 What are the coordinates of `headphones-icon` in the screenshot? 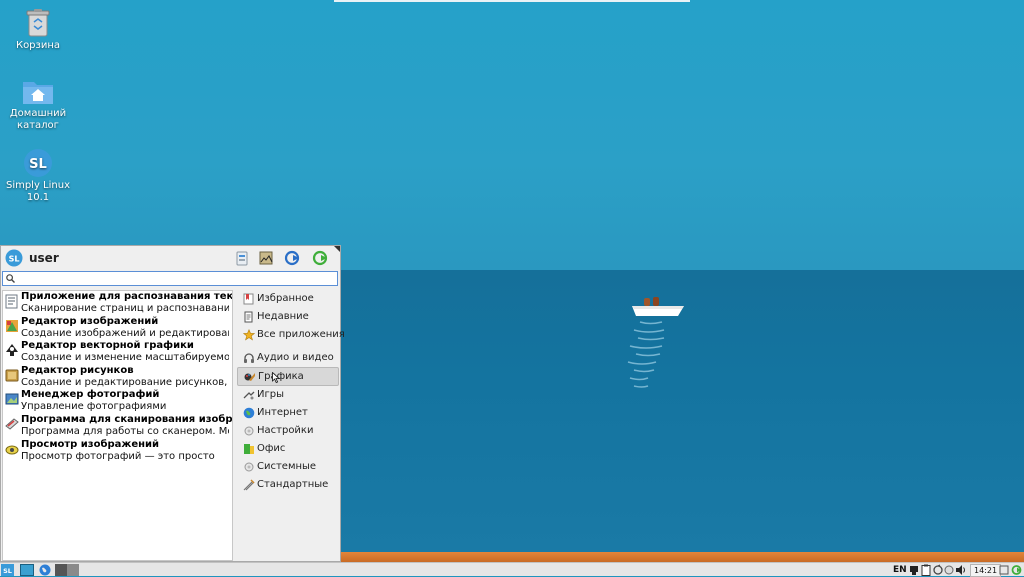 It's located at (249, 358).